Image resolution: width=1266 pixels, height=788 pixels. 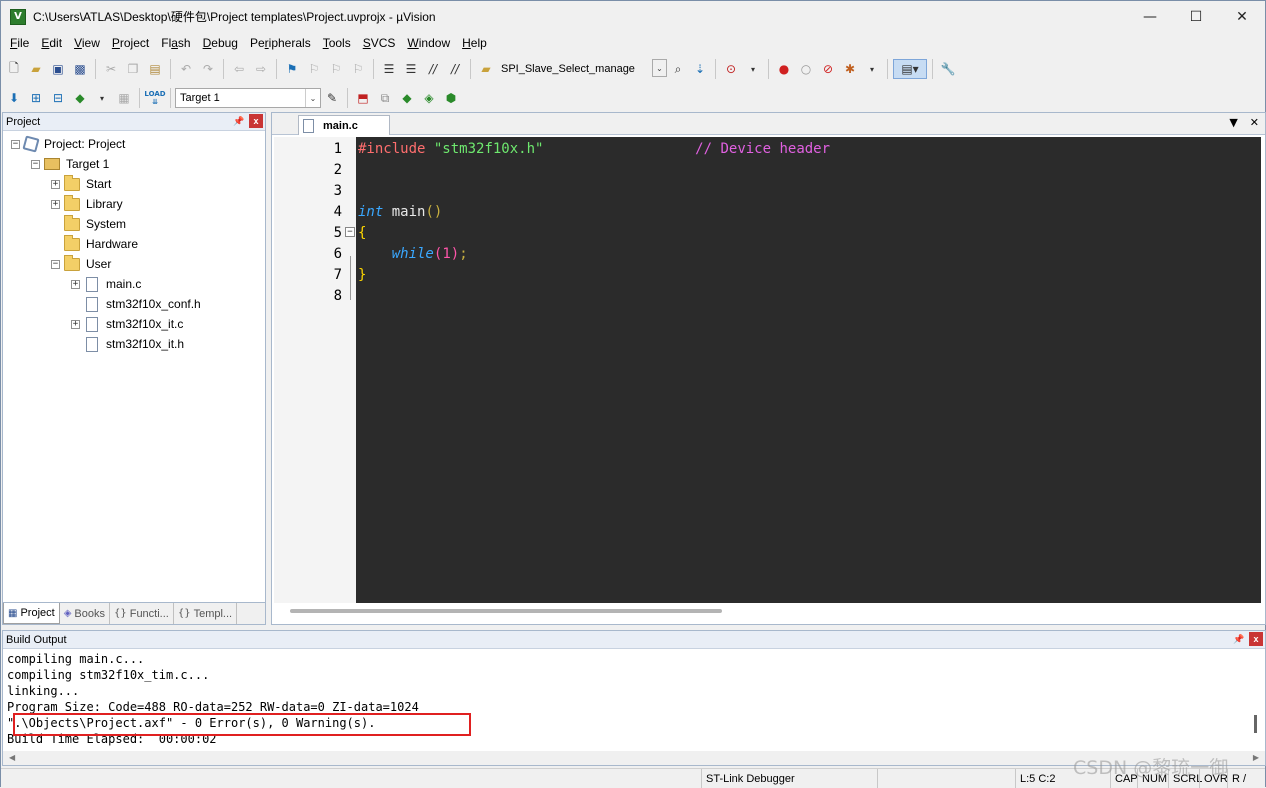 What do you see at coordinates (1254, 122) in the screenshot?
I see `close-tab-icon: ✕` at bounding box center [1254, 122].